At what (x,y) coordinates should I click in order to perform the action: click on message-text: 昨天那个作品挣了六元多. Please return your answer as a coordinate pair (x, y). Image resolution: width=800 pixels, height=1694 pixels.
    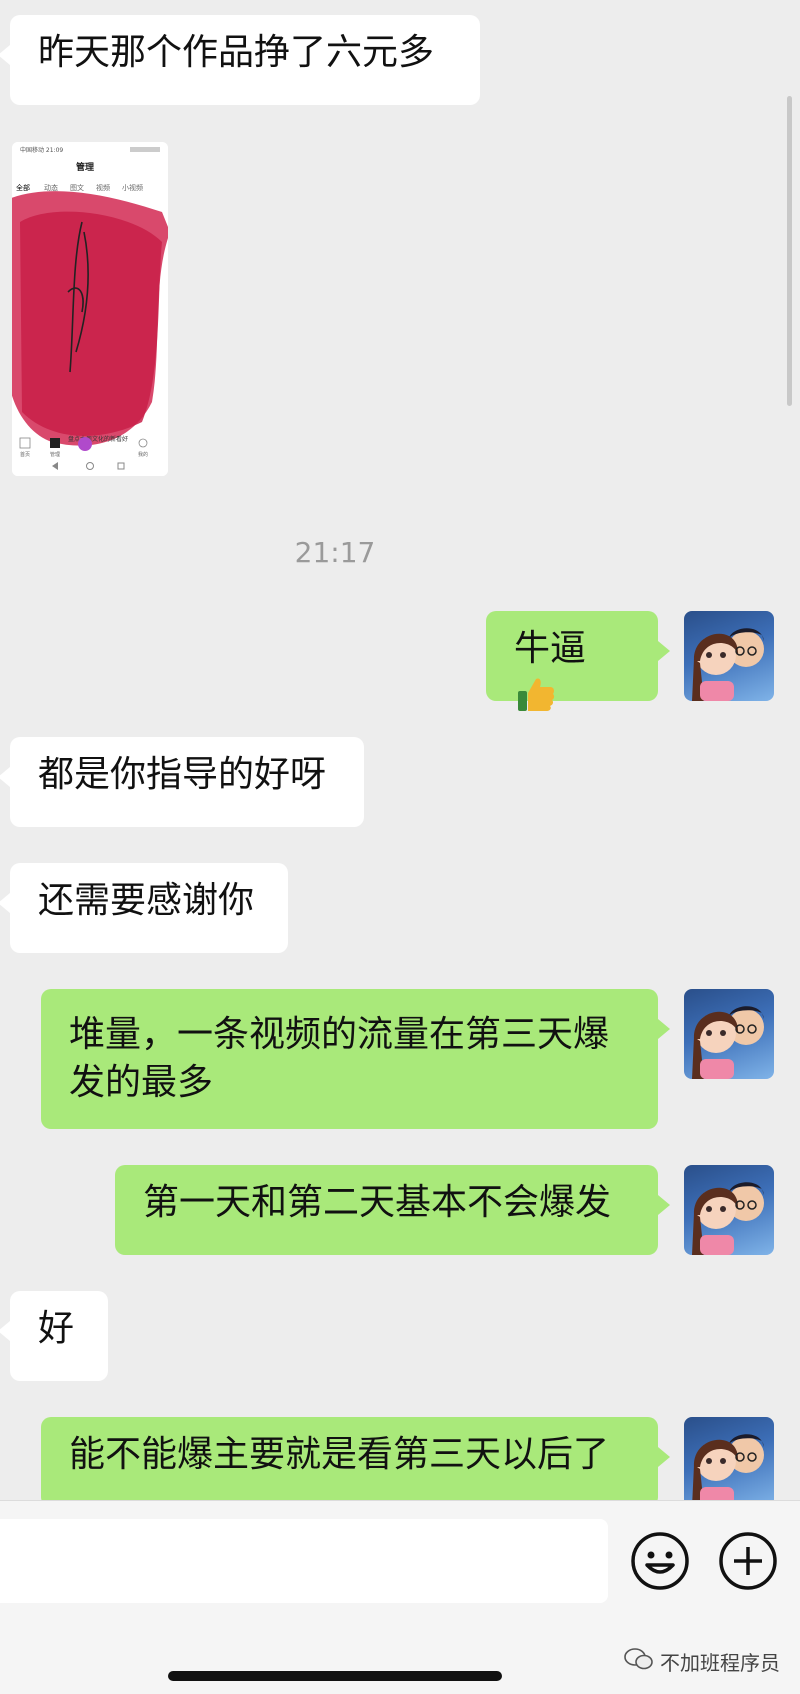
    Looking at the image, I should click on (236, 52).